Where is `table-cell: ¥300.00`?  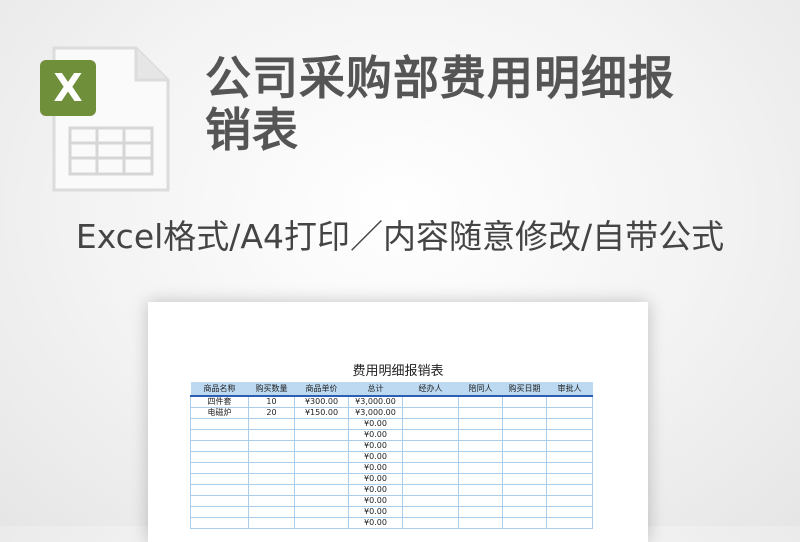
table-cell: ¥300.00 is located at coordinates (321, 401).